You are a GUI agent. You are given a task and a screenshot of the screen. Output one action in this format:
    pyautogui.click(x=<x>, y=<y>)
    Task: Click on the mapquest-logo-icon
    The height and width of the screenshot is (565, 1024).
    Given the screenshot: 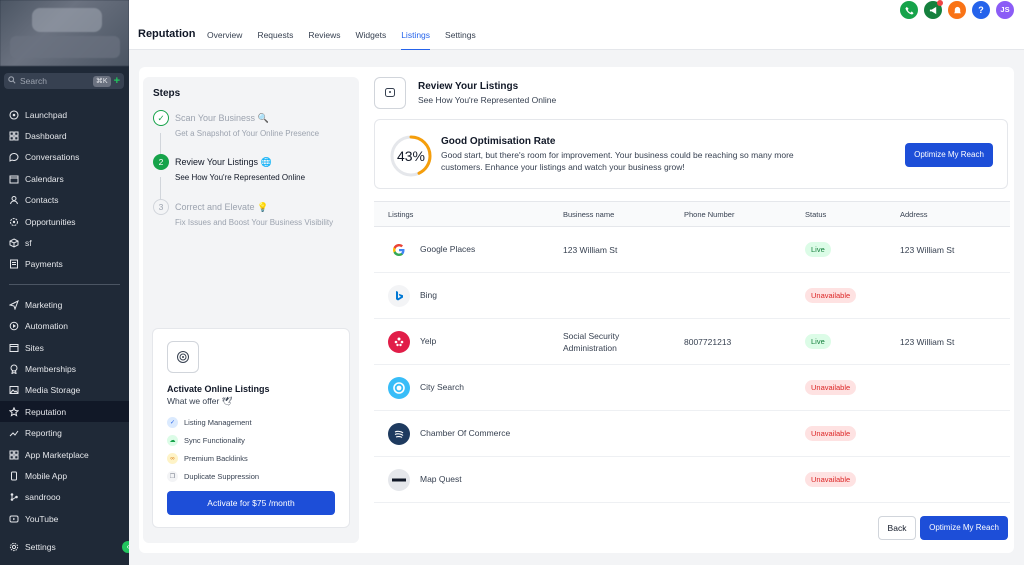 What is the action you would take?
    pyautogui.click(x=399, y=480)
    